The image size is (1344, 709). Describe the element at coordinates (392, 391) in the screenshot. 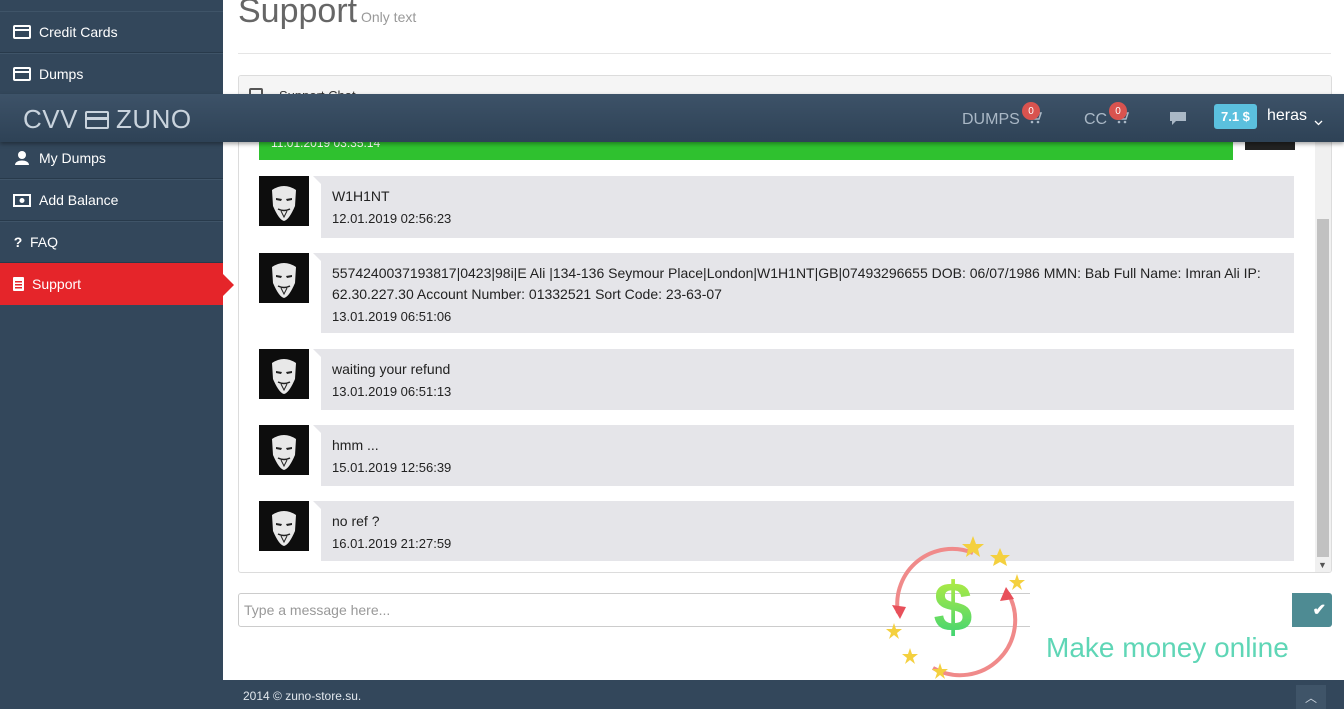

I see `message-time: 13.01.2019 06:51:13` at that location.